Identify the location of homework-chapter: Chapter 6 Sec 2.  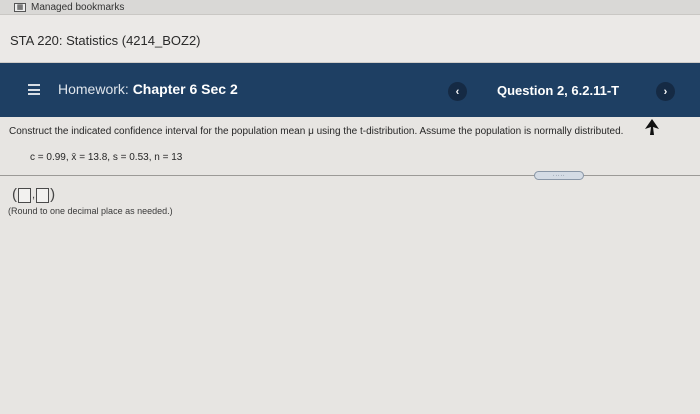
(185, 89).